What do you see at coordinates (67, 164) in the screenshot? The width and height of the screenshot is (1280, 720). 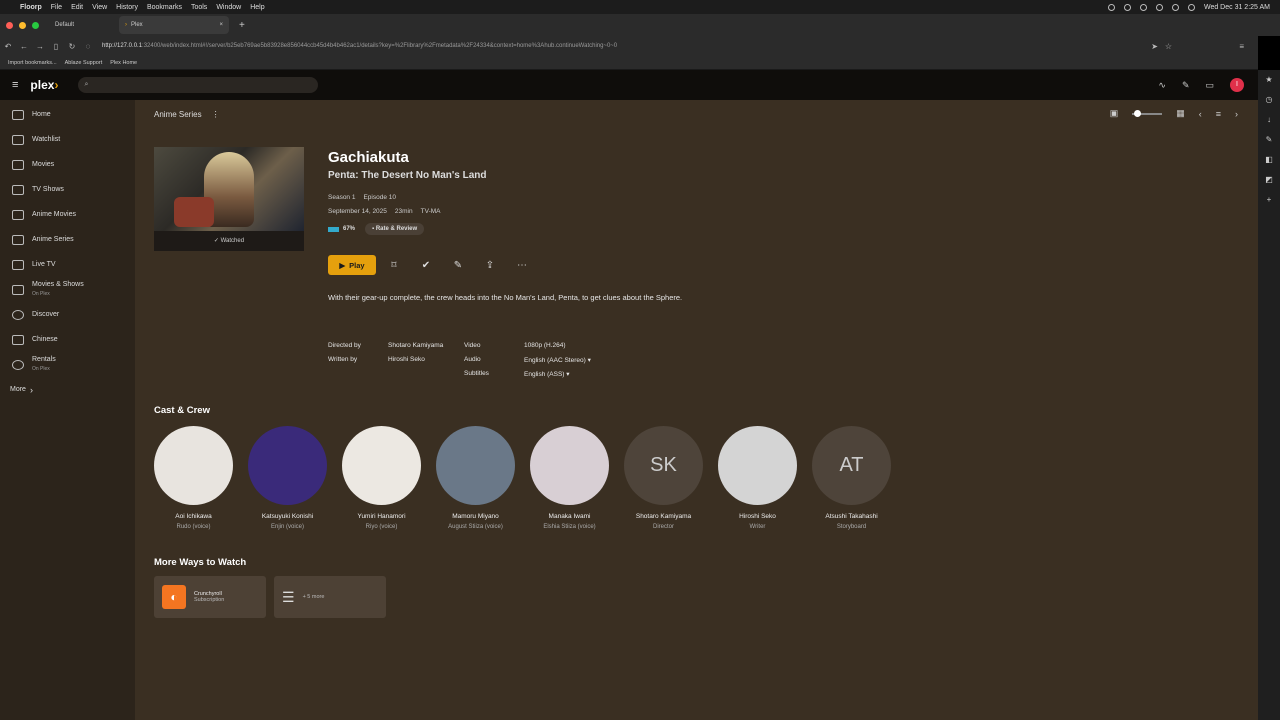 I see `sidebar-item-movies: Movies` at bounding box center [67, 164].